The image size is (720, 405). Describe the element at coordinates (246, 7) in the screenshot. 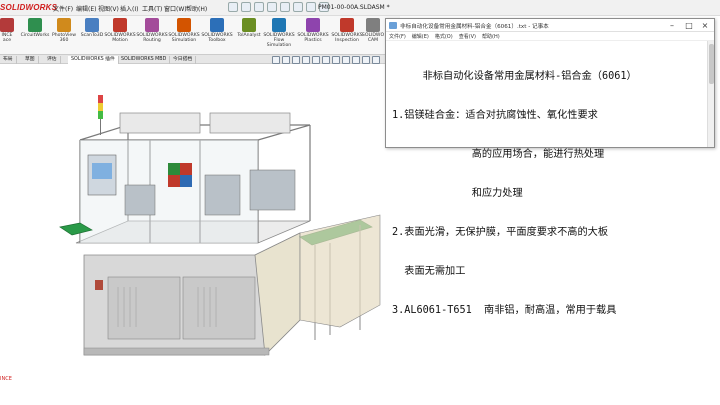

I see `new-file-icon` at that location.